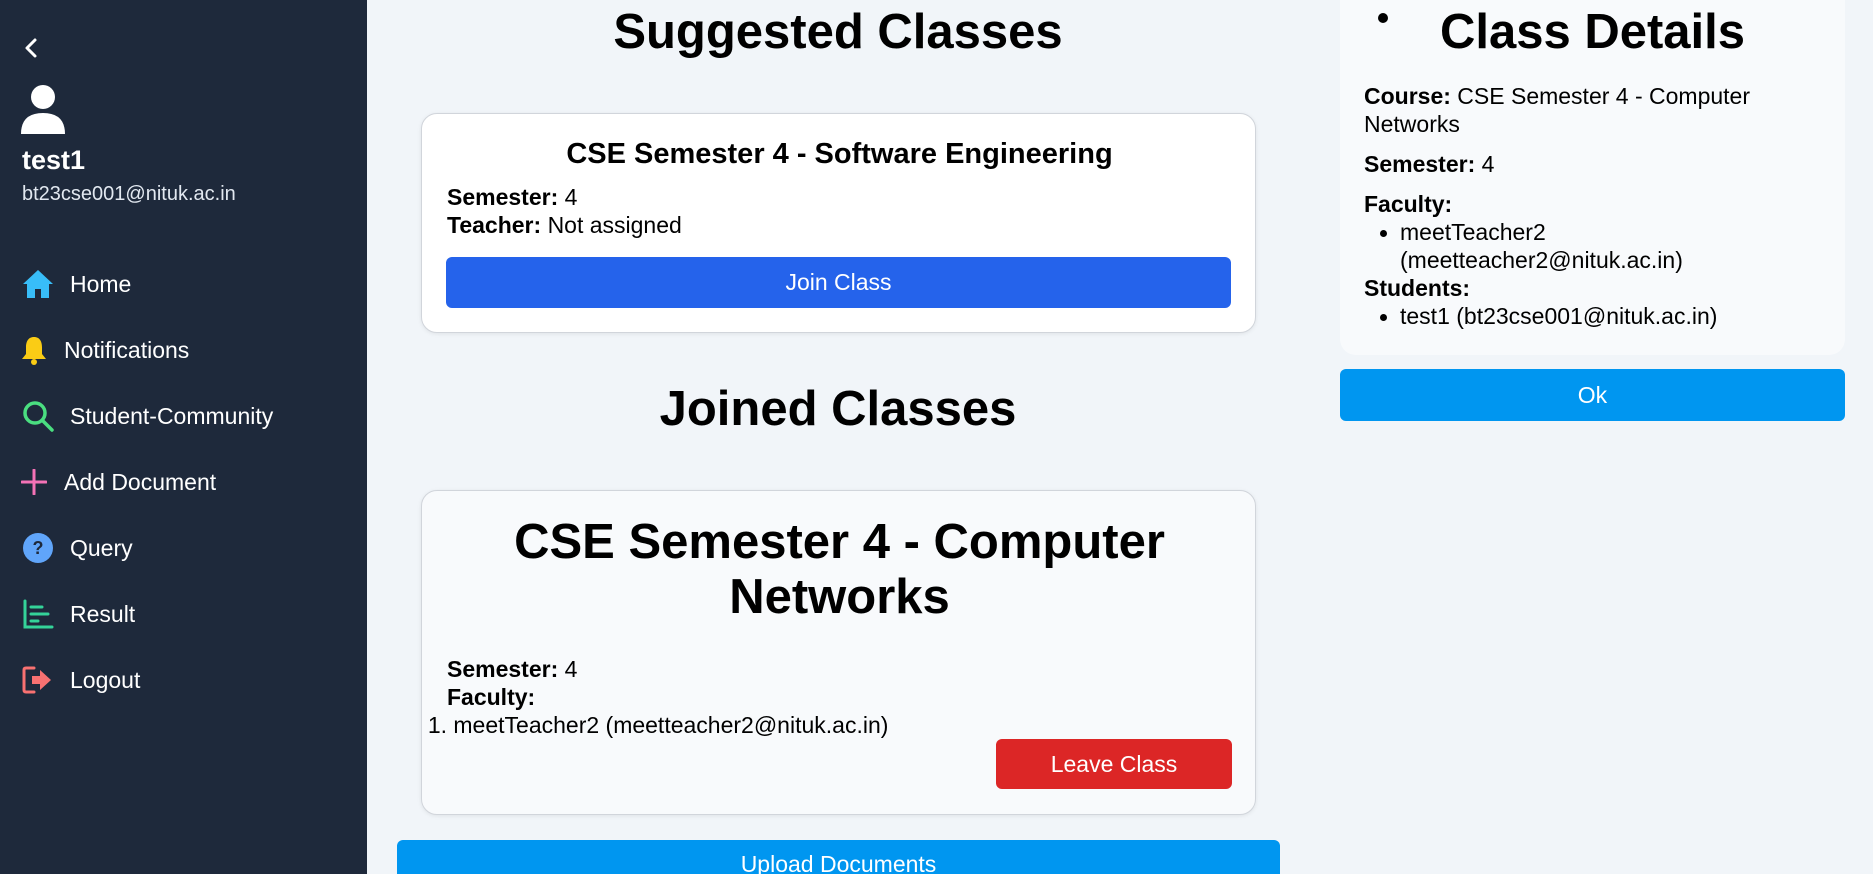  I want to click on leave-class-button: Leave Class, so click(1114, 764).